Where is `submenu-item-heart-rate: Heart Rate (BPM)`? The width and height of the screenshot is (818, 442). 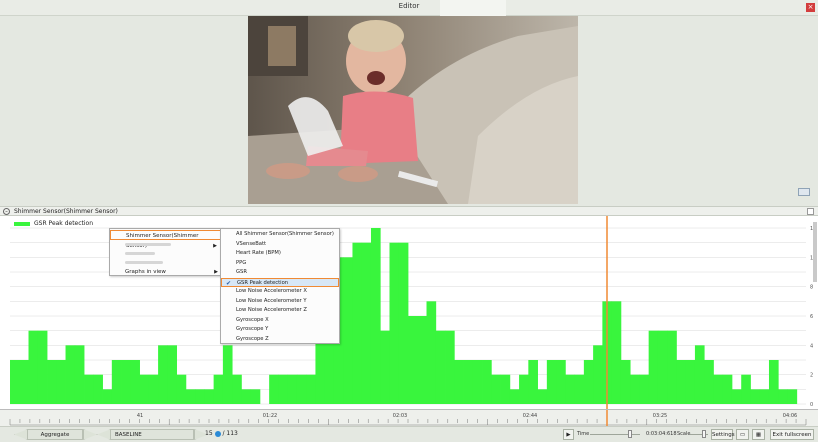
submenu-item-heart-rate: Heart Rate (BPM) is located at coordinates (280, 253).